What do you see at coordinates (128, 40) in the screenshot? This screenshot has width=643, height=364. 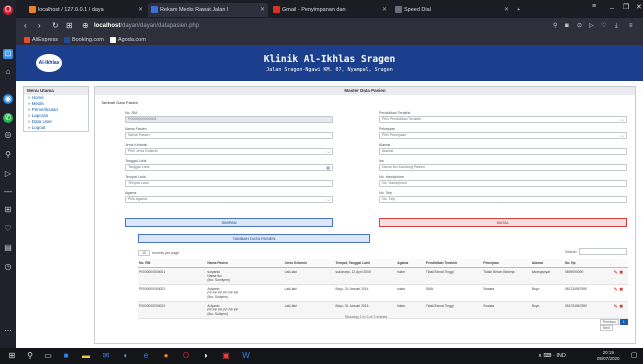 I see `bookmark-agoda: Agoda.com` at bounding box center [128, 40].